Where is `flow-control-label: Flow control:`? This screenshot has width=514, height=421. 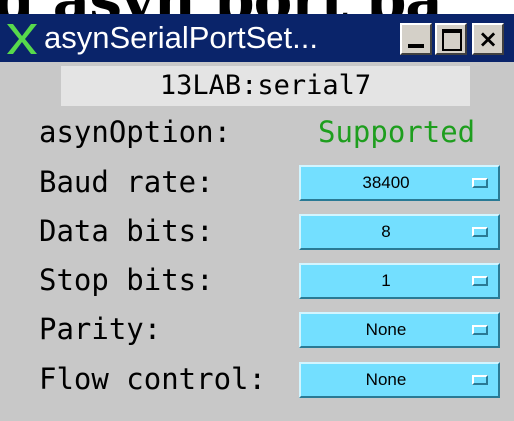
flow-control-label: Flow control: is located at coordinates (152, 379).